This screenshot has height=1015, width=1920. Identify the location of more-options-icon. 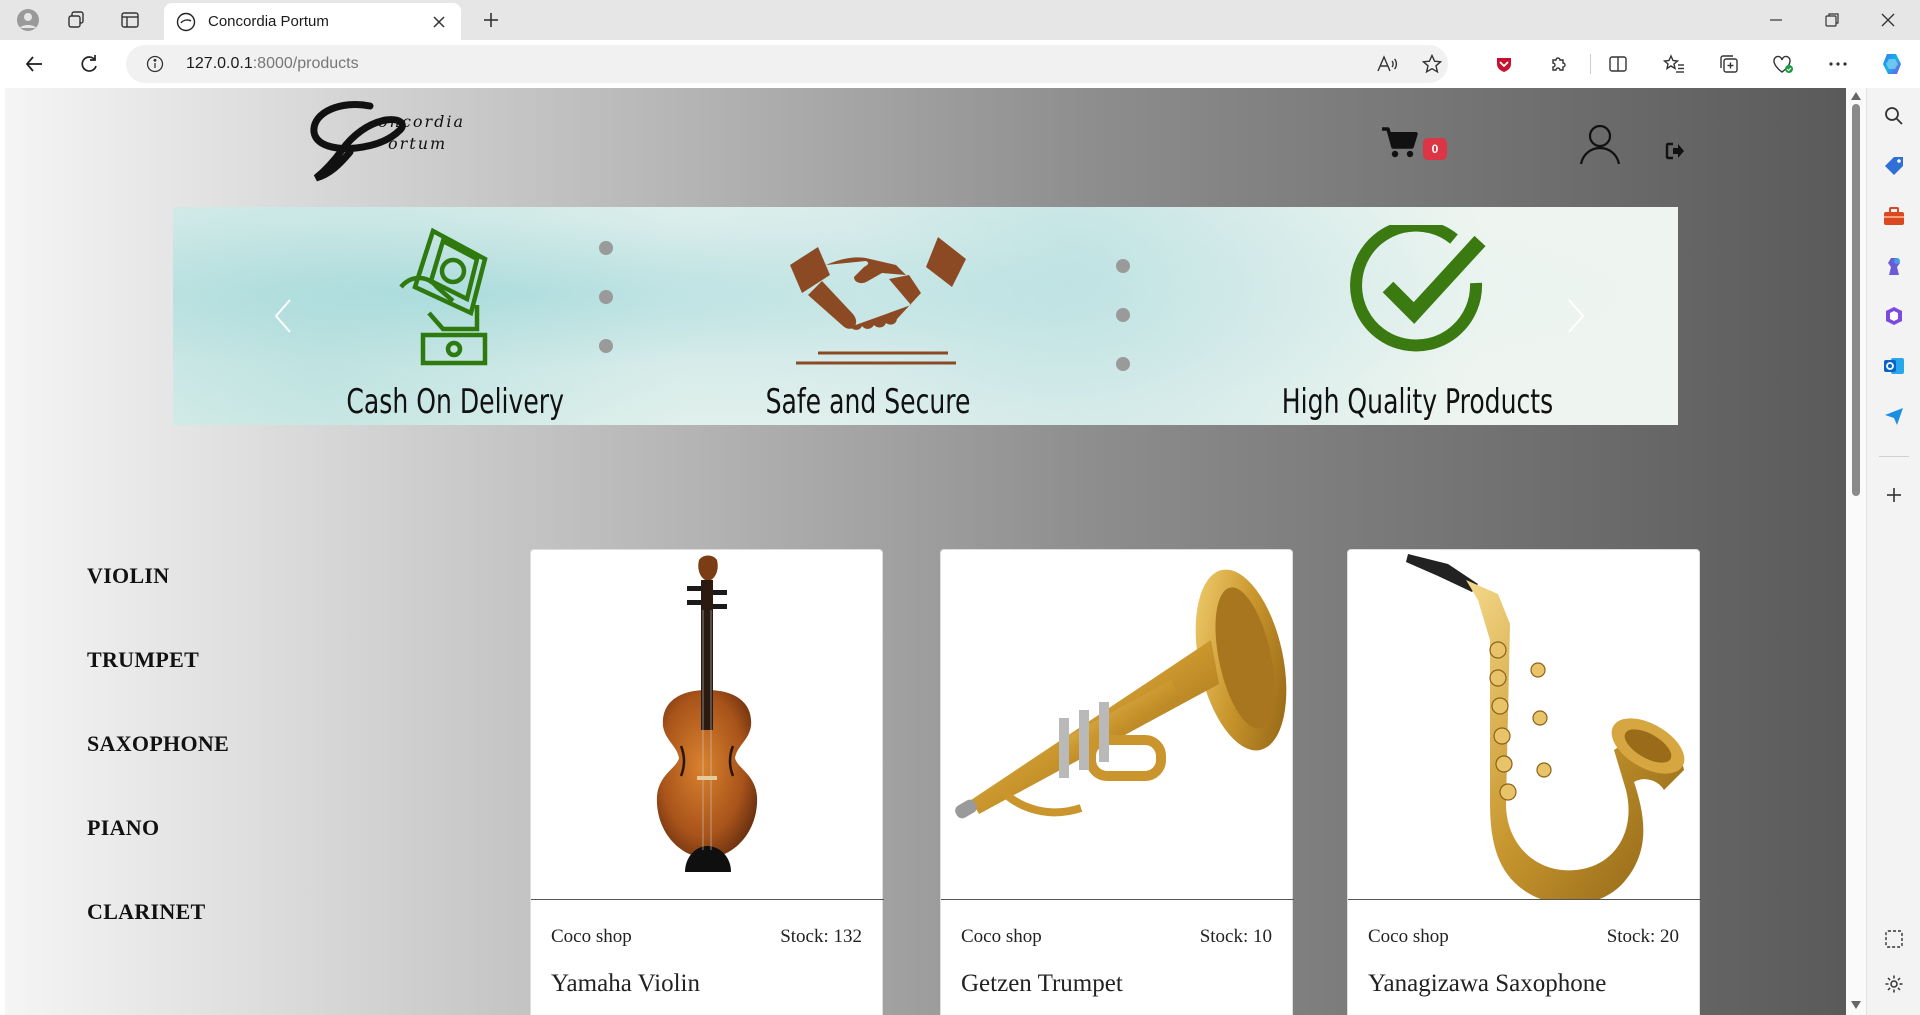
(1838, 64).